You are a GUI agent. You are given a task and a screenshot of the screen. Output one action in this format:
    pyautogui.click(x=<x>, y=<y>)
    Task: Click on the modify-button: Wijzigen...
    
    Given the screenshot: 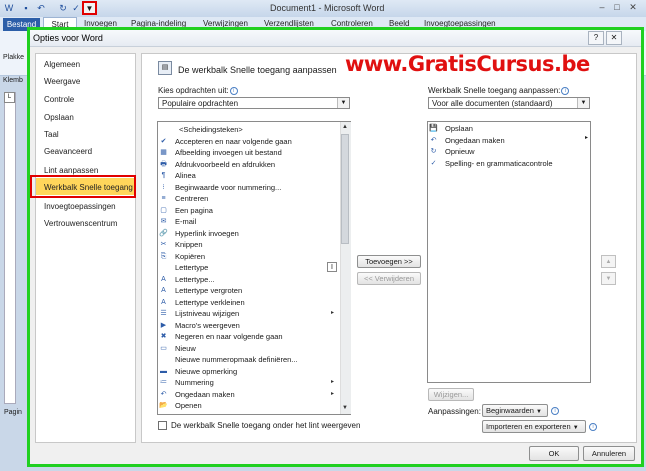 What is the action you would take?
    pyautogui.click(x=451, y=394)
    